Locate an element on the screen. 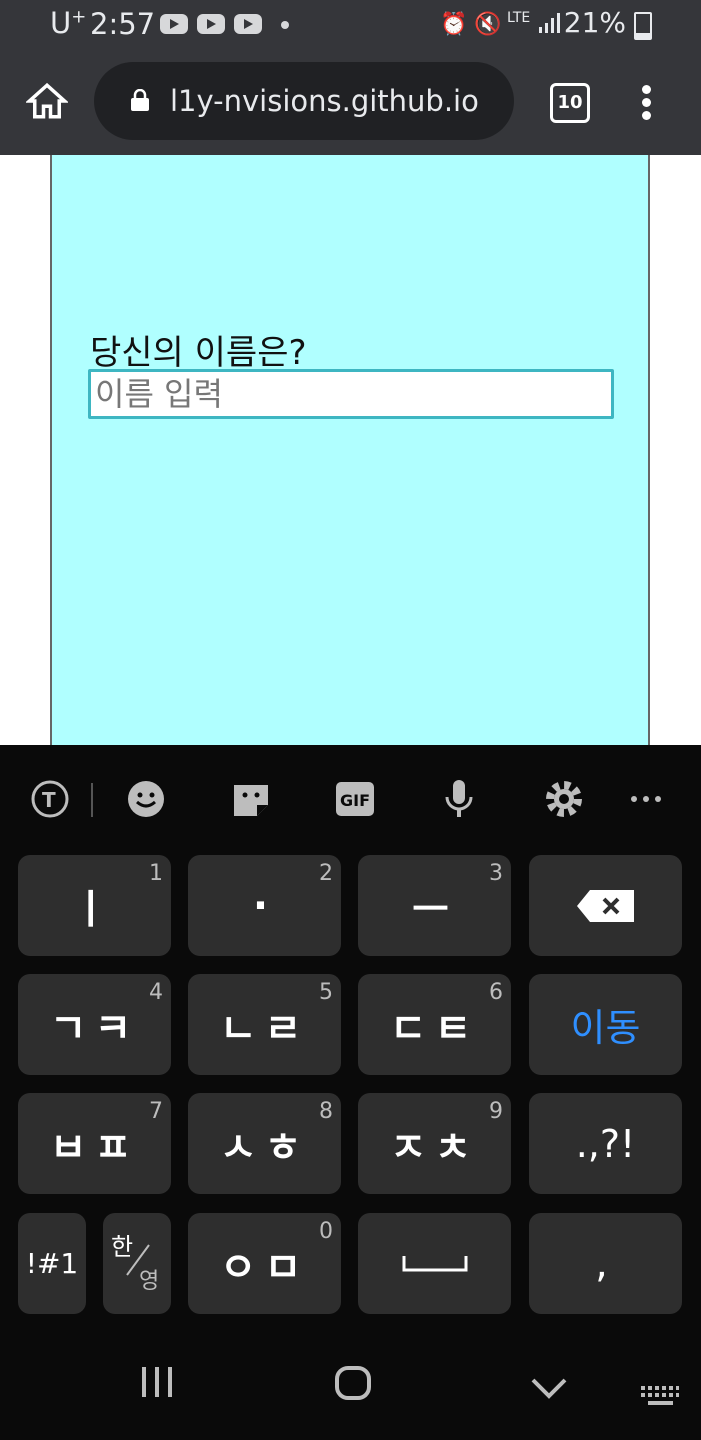  space-icon is located at coordinates (434, 1263).